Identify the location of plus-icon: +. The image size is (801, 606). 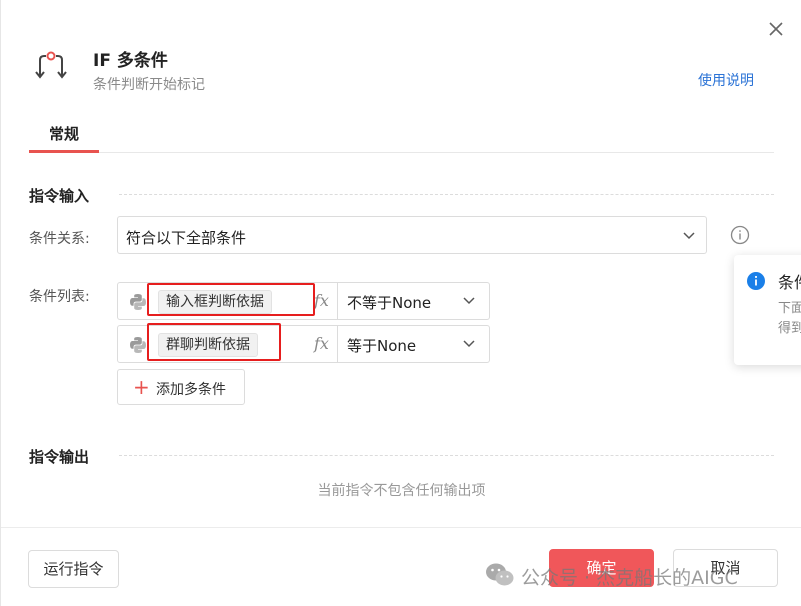
(141, 387).